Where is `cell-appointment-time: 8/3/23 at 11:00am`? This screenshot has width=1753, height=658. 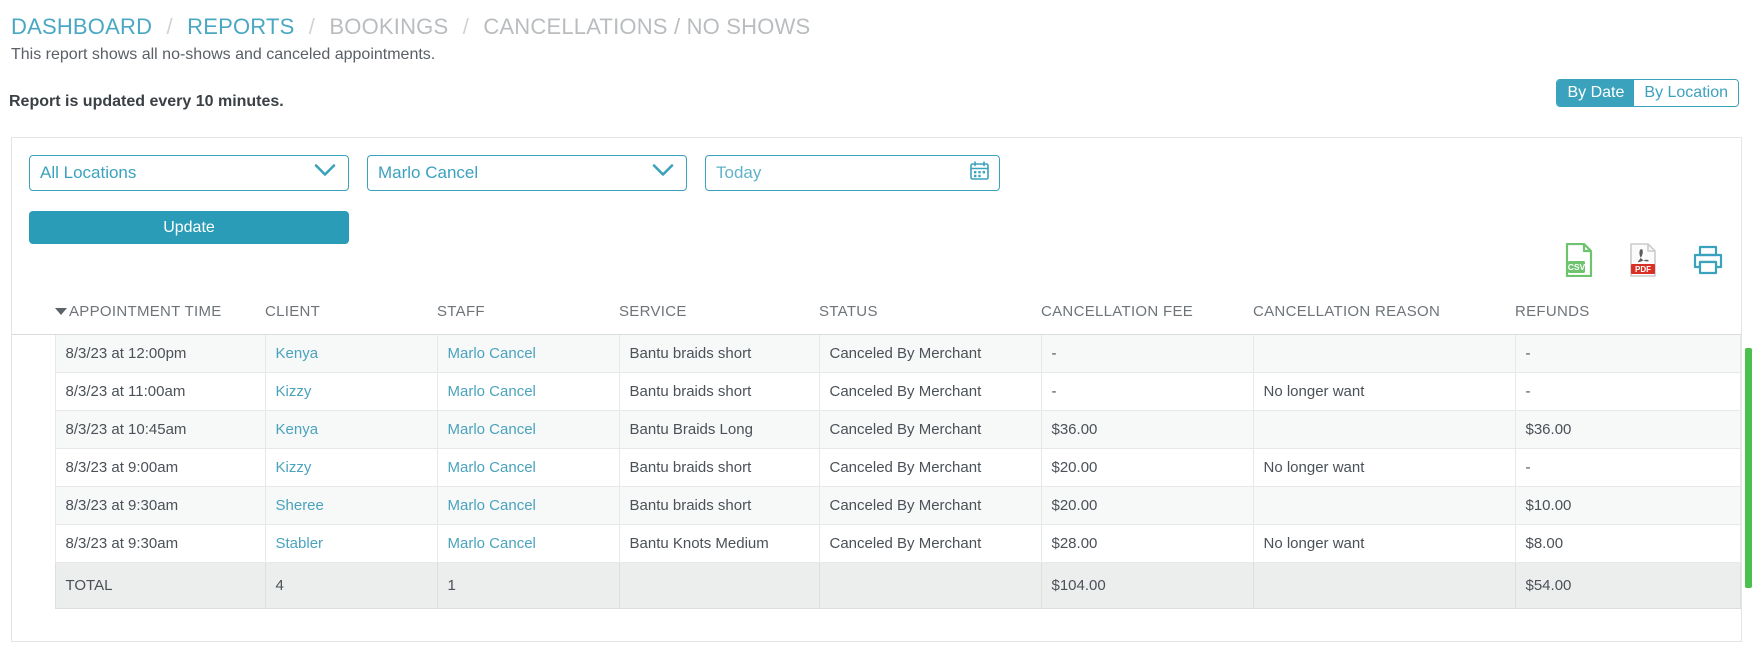
cell-appointment-time: 8/3/23 at 11:00am is located at coordinates (160, 391).